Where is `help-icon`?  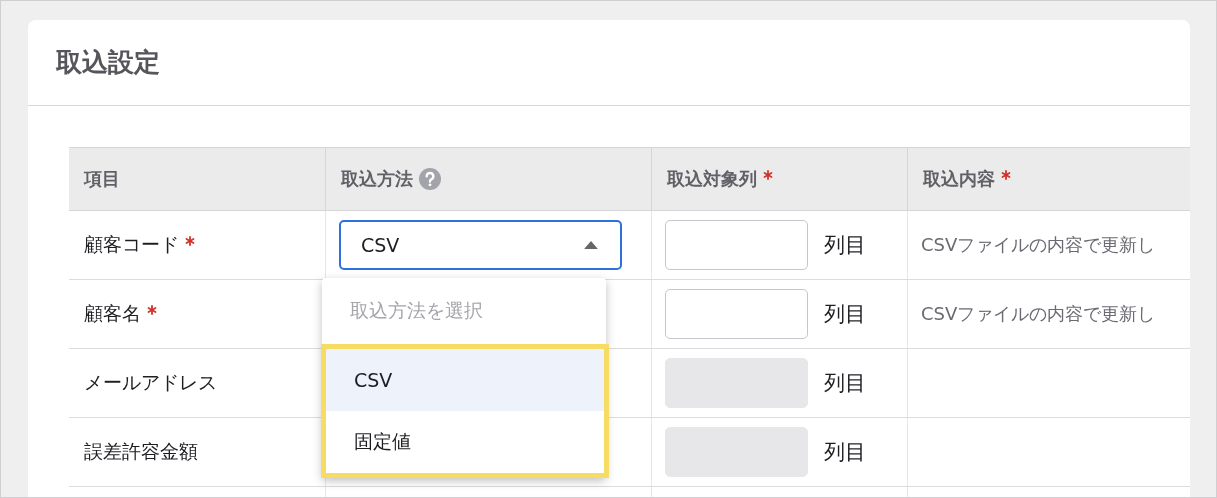
help-icon is located at coordinates (430, 179).